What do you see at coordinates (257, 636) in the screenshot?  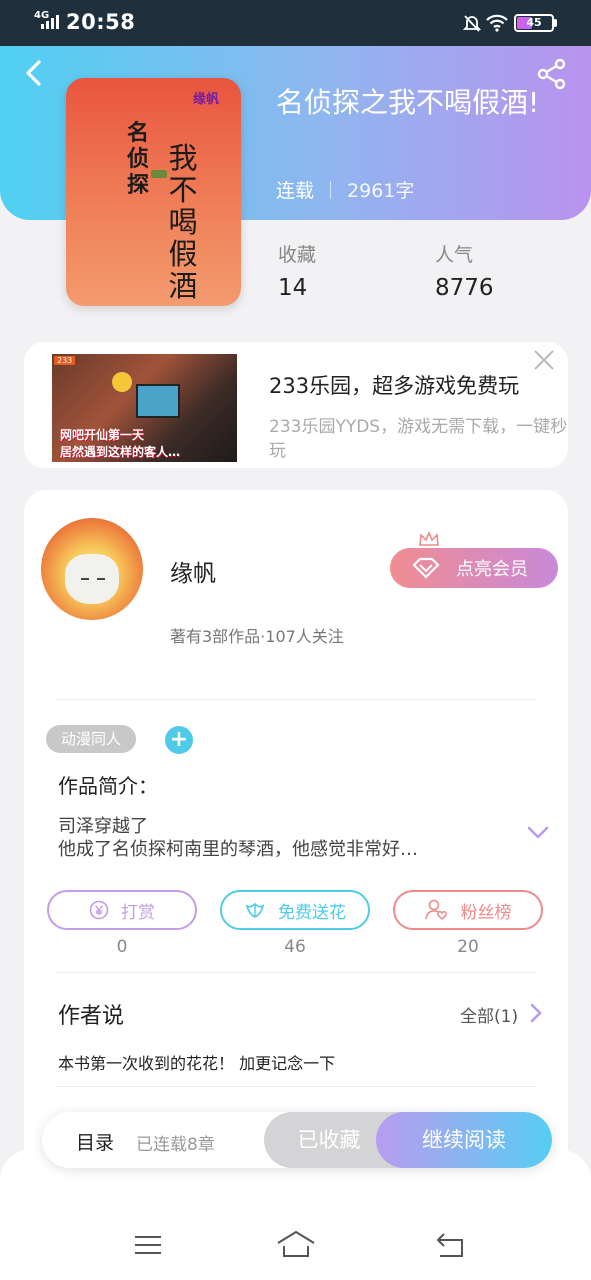 I see `author-meta: 著有3部作品·107人关注` at bounding box center [257, 636].